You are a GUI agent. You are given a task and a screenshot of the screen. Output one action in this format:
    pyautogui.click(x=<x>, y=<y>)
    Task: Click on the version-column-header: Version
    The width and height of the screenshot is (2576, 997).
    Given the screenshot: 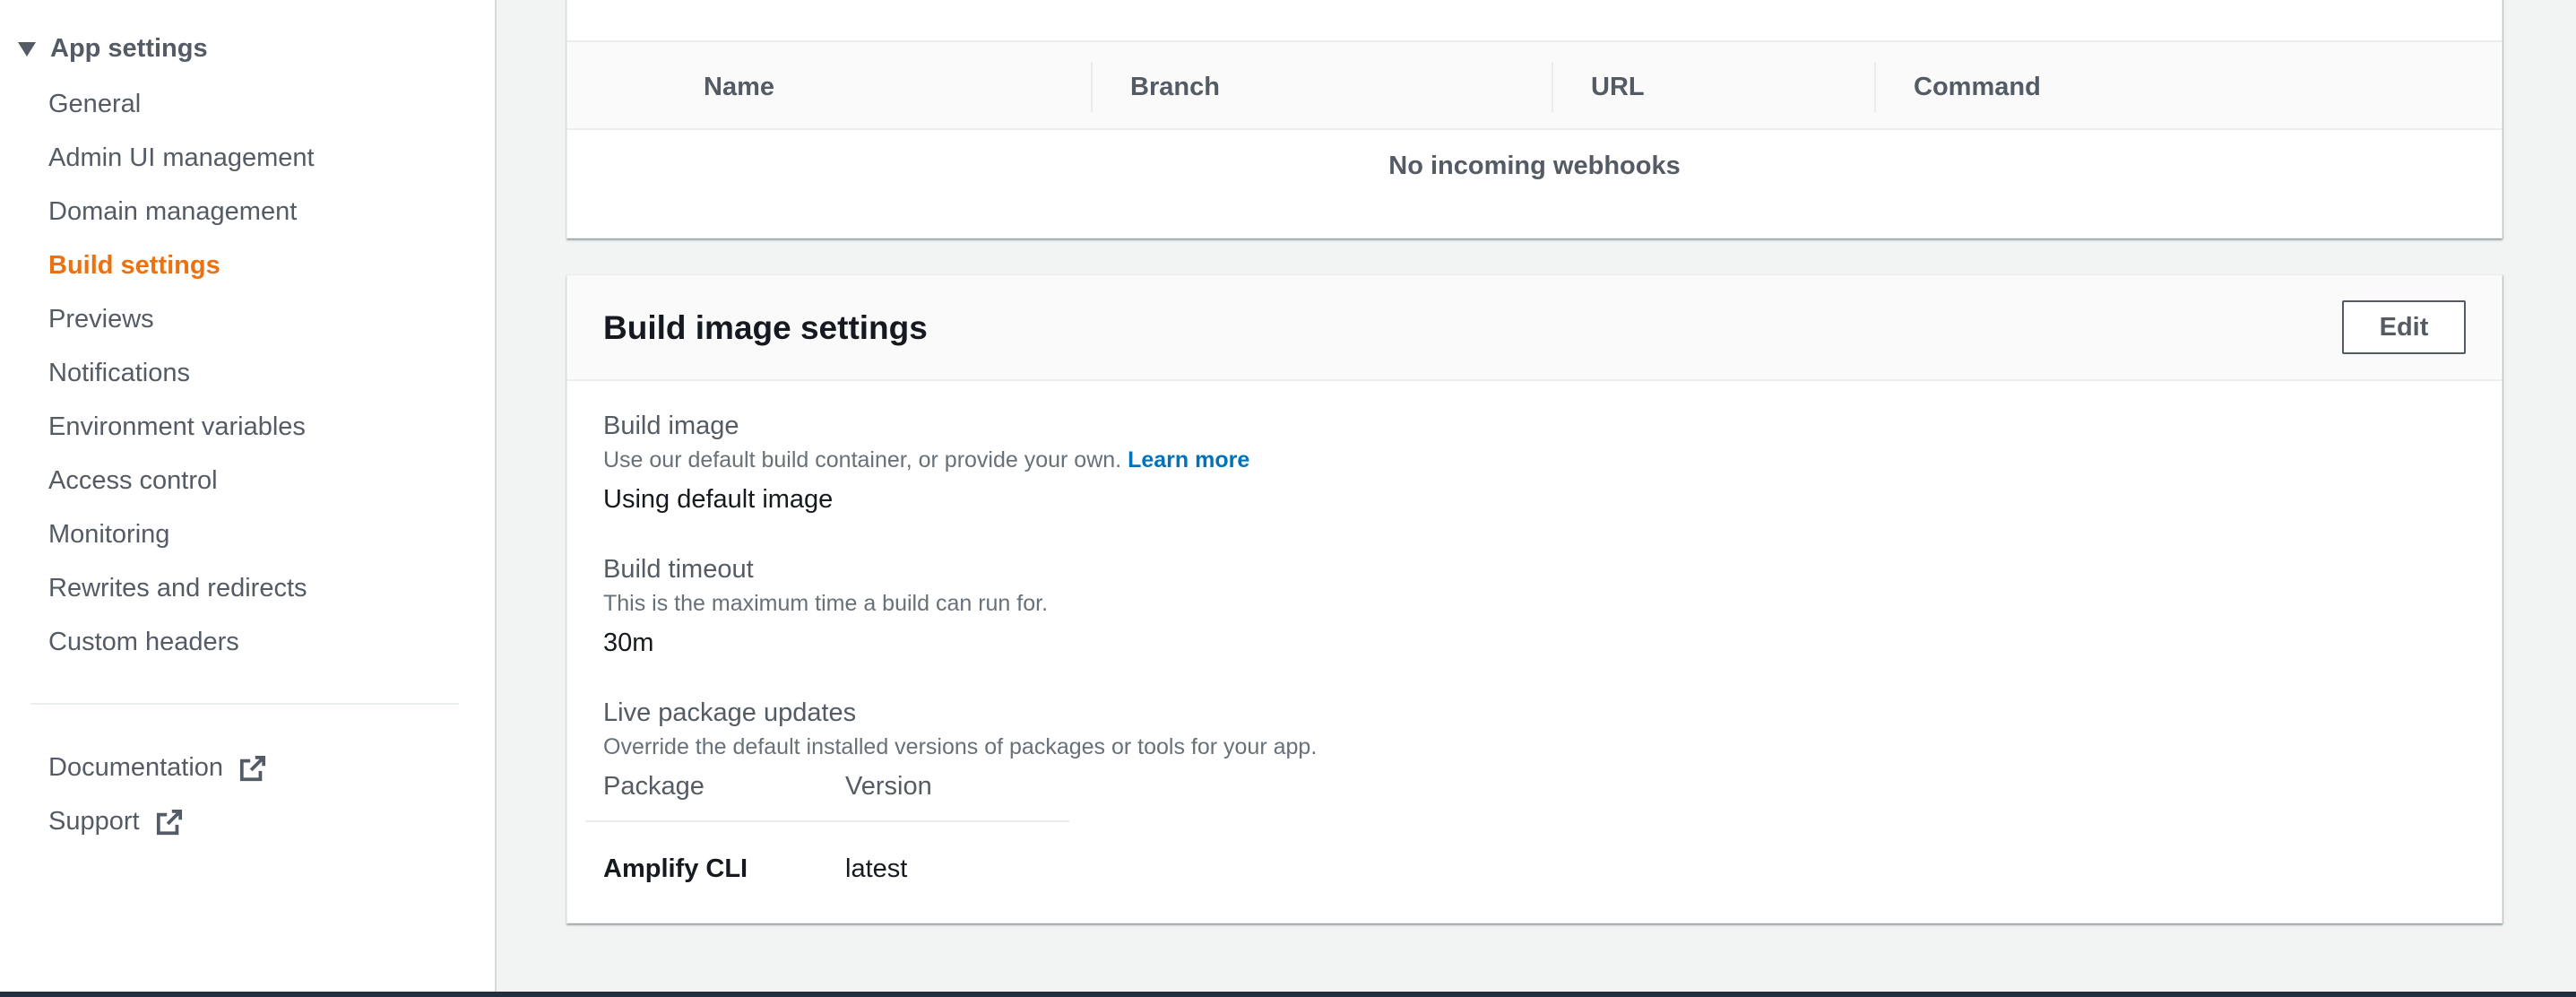 What is the action you would take?
    pyautogui.click(x=888, y=786)
    